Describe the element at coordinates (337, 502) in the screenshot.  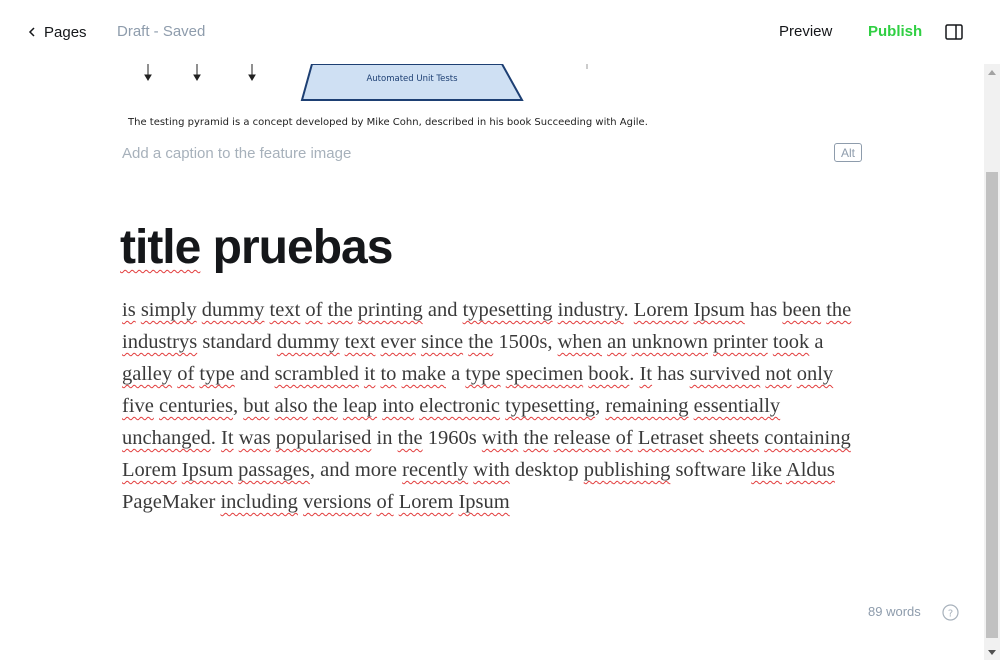
I see `misspelled-word: versions` at that location.